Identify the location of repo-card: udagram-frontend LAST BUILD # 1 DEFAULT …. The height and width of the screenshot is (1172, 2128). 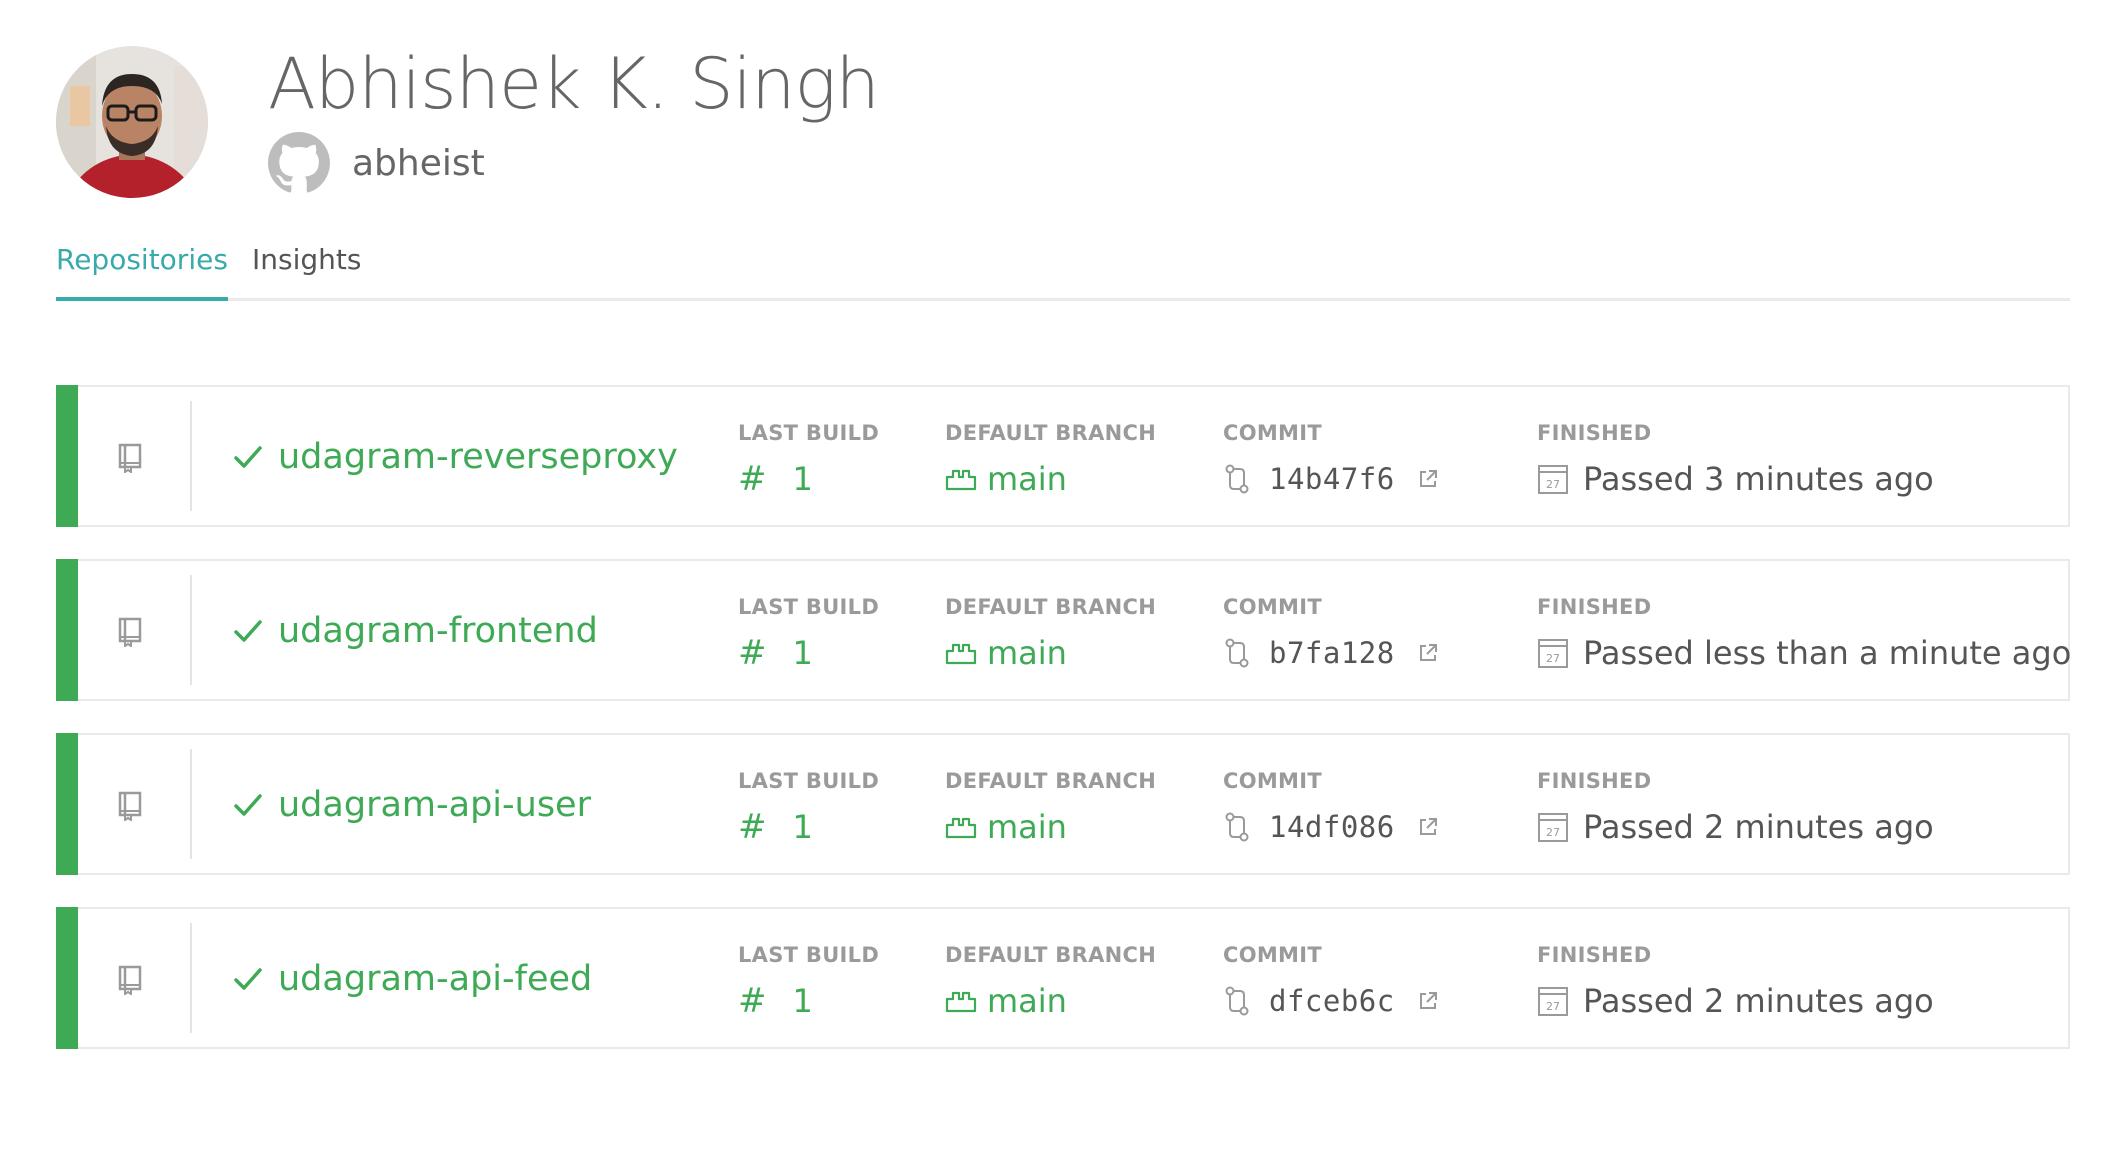
(1063, 630).